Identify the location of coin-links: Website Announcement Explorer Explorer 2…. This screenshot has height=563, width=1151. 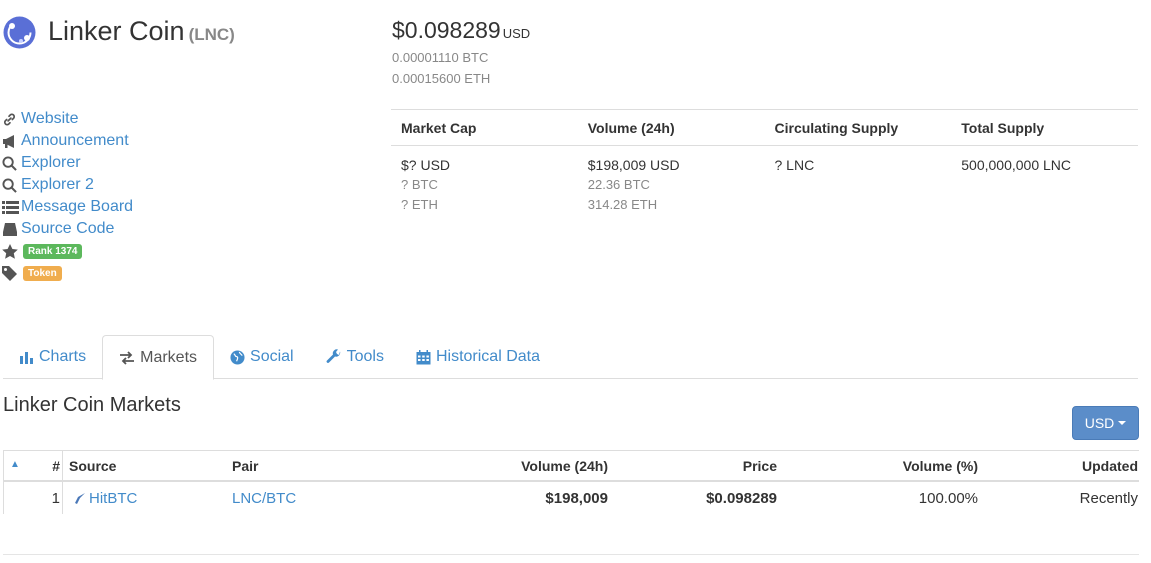
(67, 196).